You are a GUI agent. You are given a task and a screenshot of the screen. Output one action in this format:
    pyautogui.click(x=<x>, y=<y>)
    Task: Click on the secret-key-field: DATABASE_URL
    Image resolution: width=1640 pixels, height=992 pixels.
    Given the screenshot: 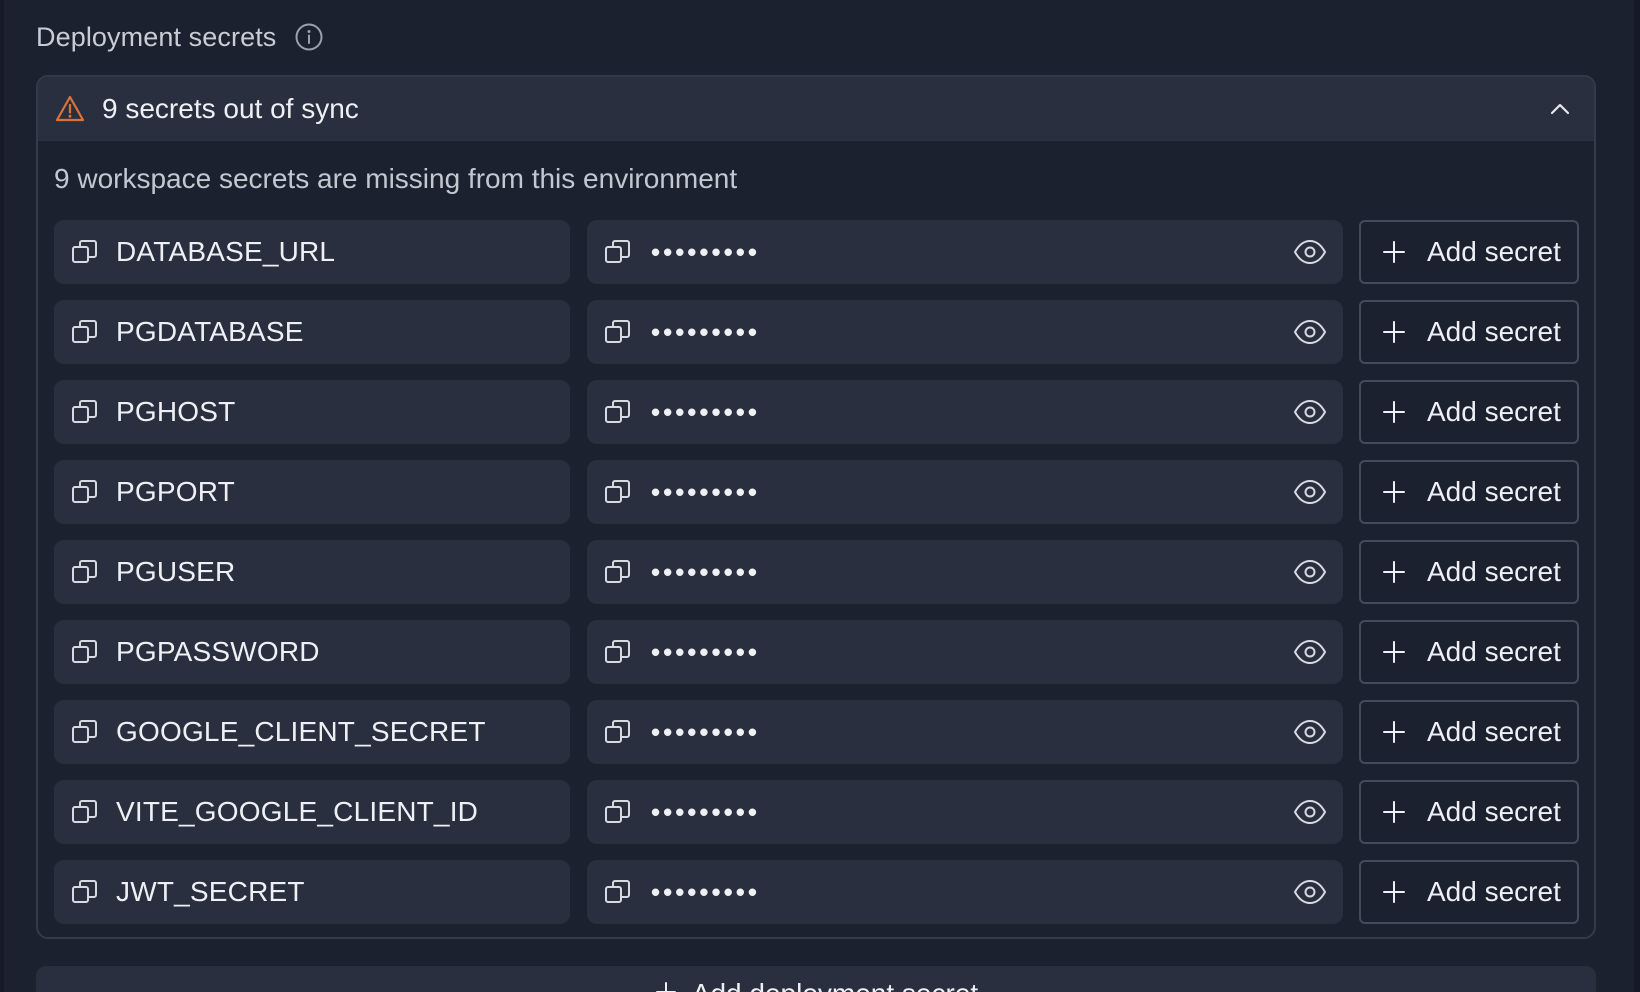 What is the action you would take?
    pyautogui.click(x=312, y=252)
    